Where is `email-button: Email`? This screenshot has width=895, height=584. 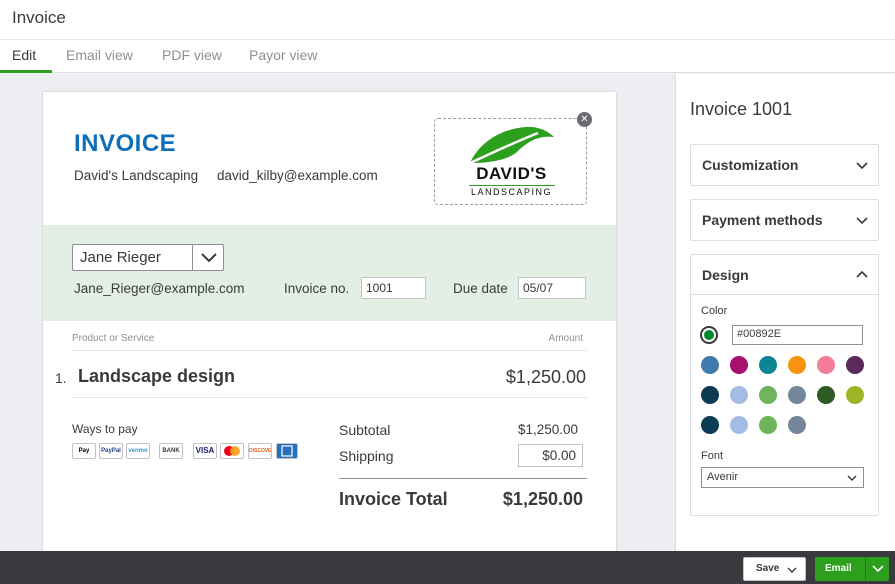 email-button: Email is located at coordinates (840, 569).